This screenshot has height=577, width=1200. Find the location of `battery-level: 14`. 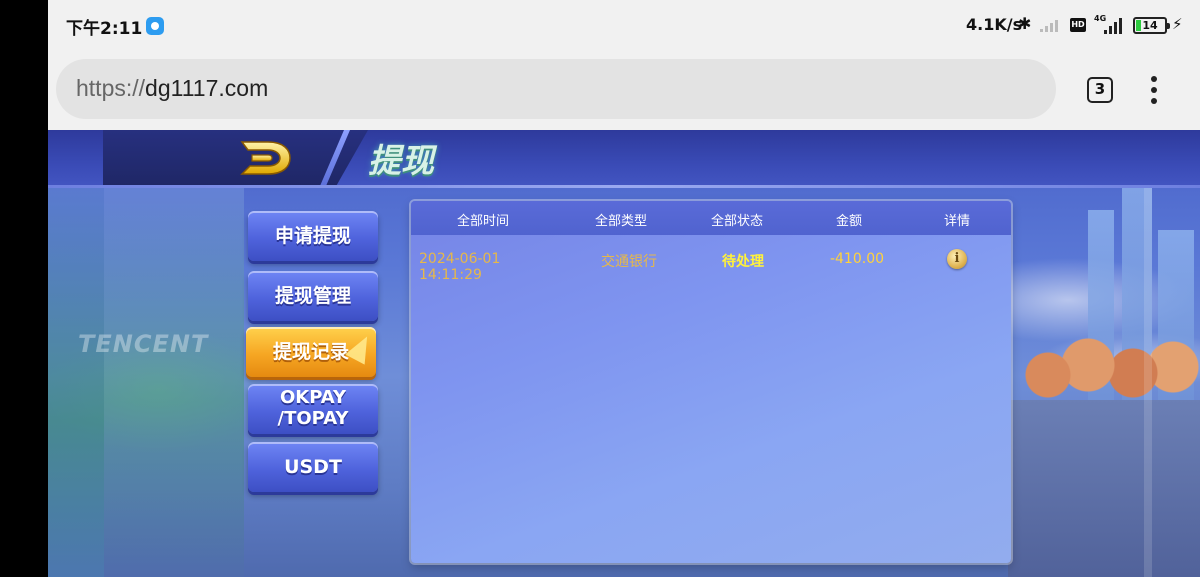

battery-level: 14 is located at coordinates (1150, 25).